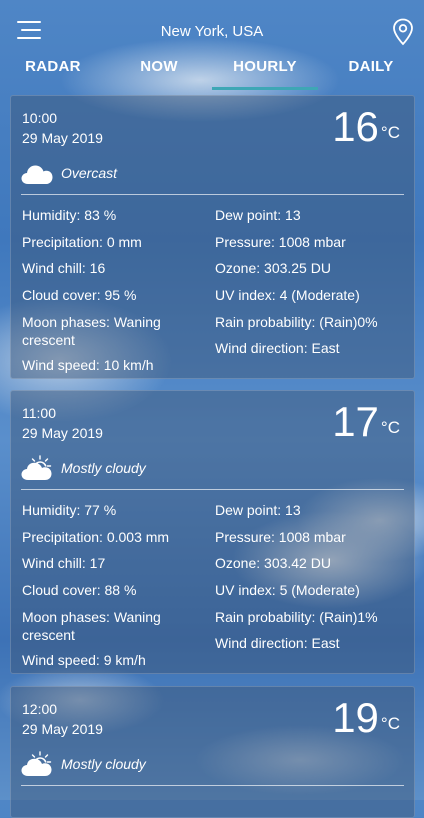 This screenshot has height=818, width=424. What do you see at coordinates (96, 537) in the screenshot?
I see `precipitation: Precipitation: 0.003 mm` at bounding box center [96, 537].